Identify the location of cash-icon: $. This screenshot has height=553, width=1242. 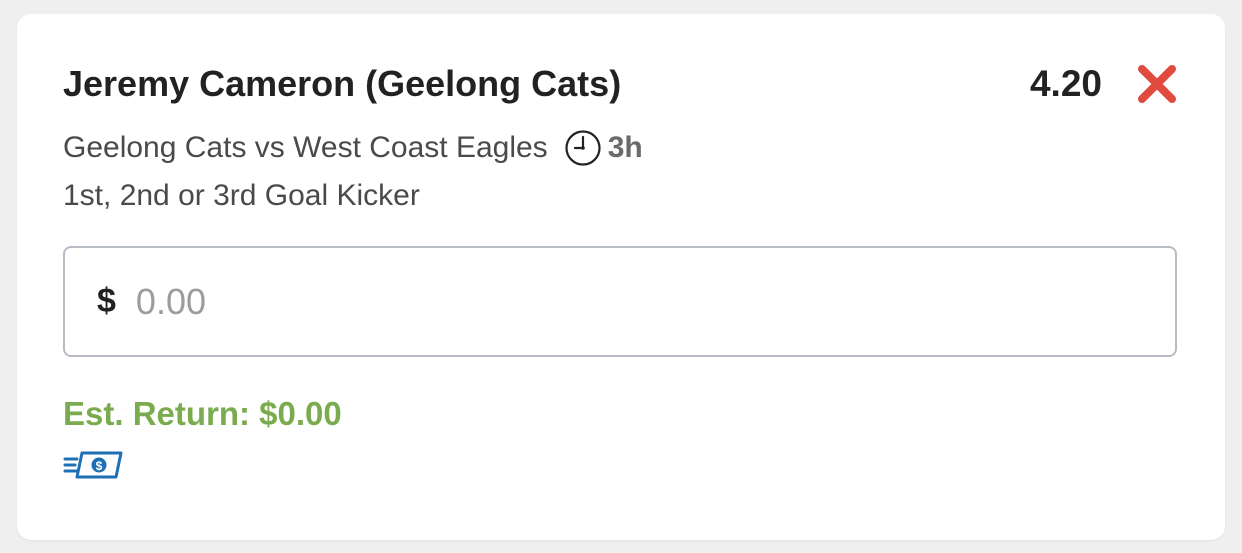
(93, 465).